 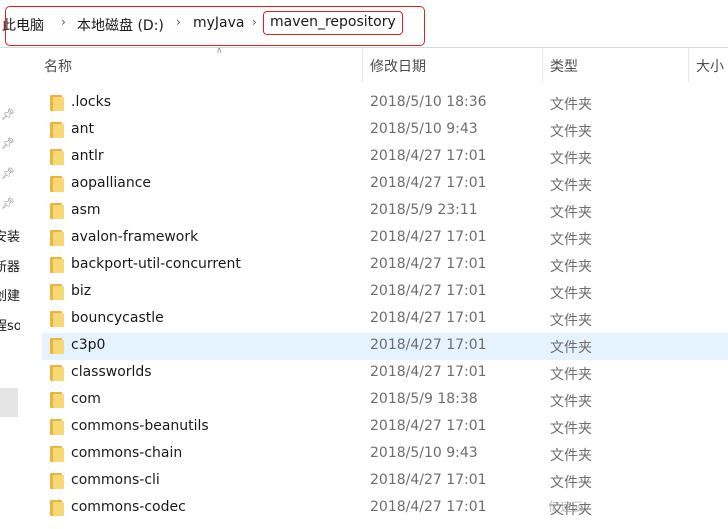 I want to click on file-name: commons-cli, so click(x=115, y=480).